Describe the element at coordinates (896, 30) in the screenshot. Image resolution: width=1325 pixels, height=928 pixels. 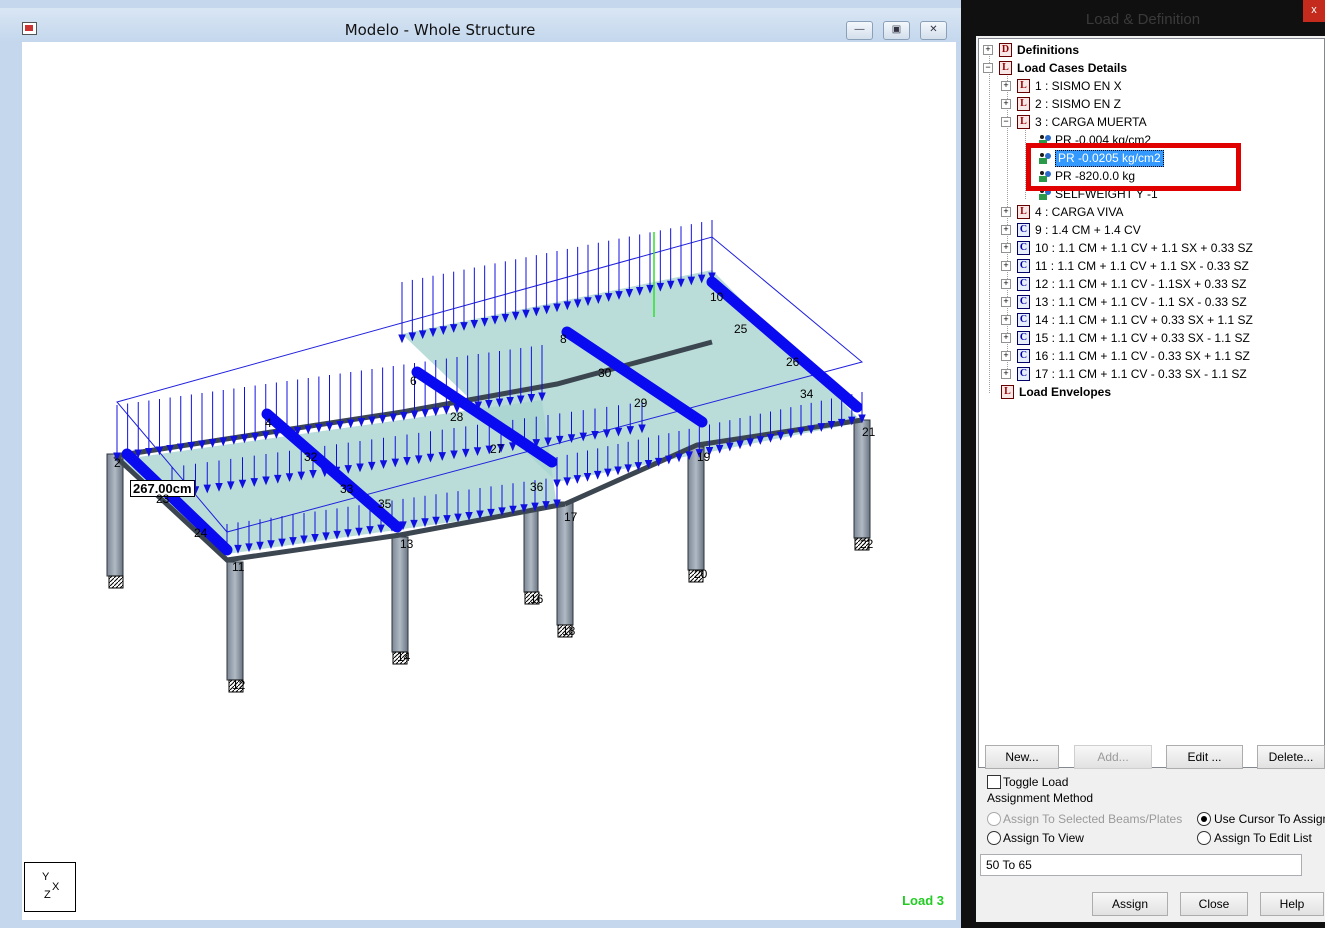
I see `restore-button: ▣` at that location.